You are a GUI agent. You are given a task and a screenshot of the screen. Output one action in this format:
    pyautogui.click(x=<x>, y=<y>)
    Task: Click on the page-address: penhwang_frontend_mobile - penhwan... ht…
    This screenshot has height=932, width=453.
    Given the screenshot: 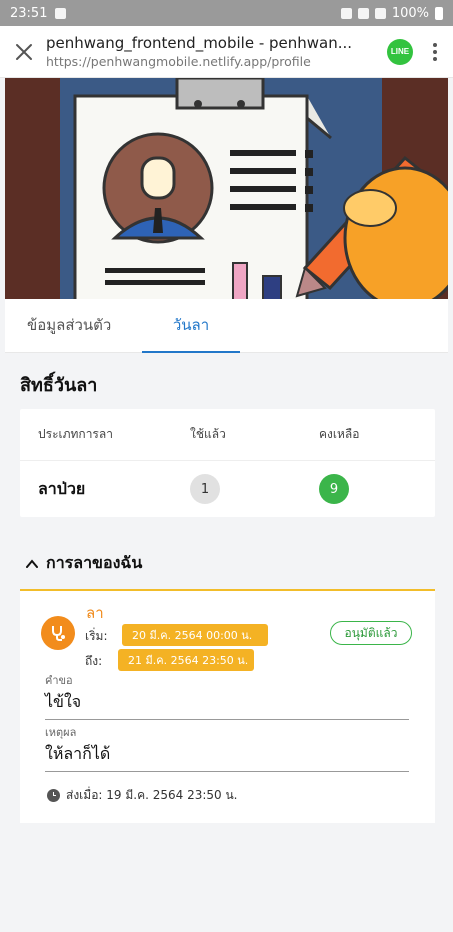 What is the action you would take?
    pyautogui.click(x=210, y=51)
    